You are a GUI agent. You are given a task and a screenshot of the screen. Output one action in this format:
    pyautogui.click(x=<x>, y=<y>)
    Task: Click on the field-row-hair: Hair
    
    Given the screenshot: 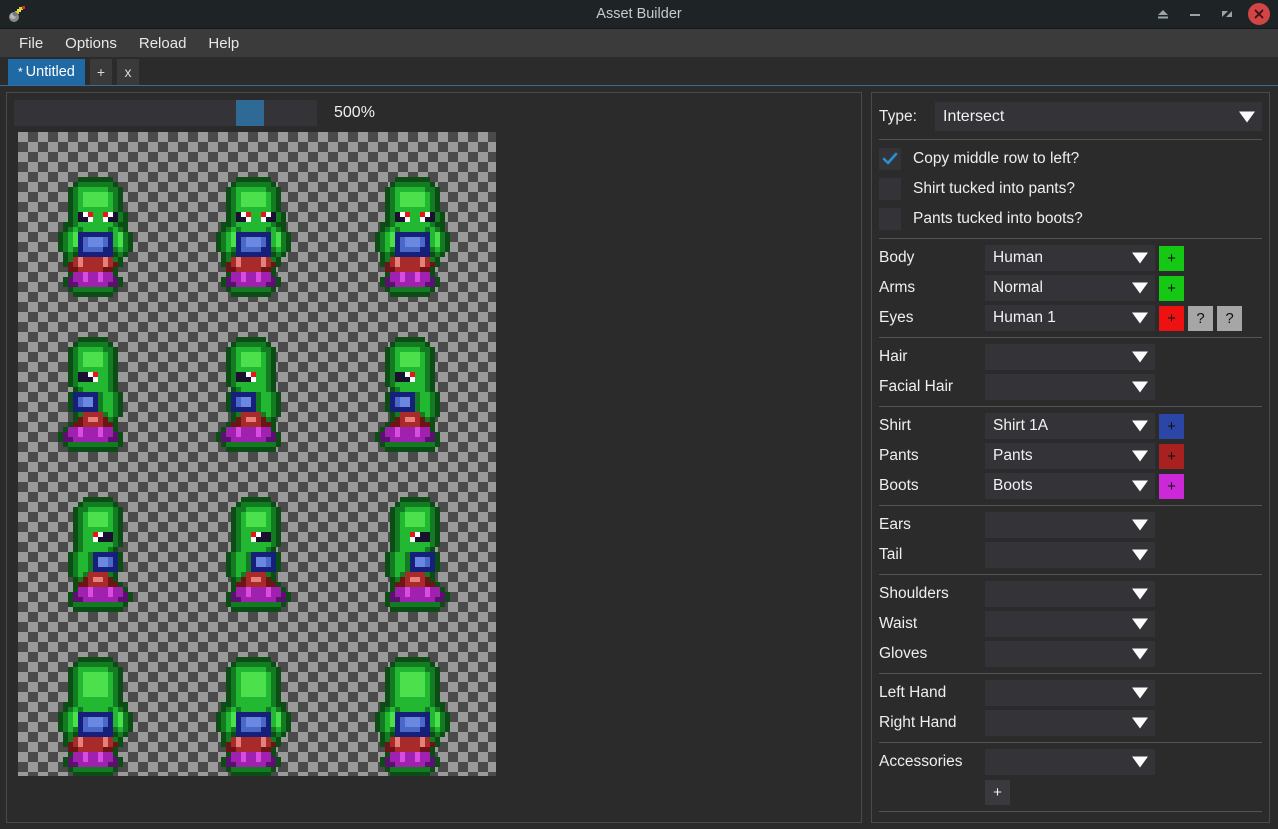 What is the action you would take?
    pyautogui.click(x=1070, y=357)
    